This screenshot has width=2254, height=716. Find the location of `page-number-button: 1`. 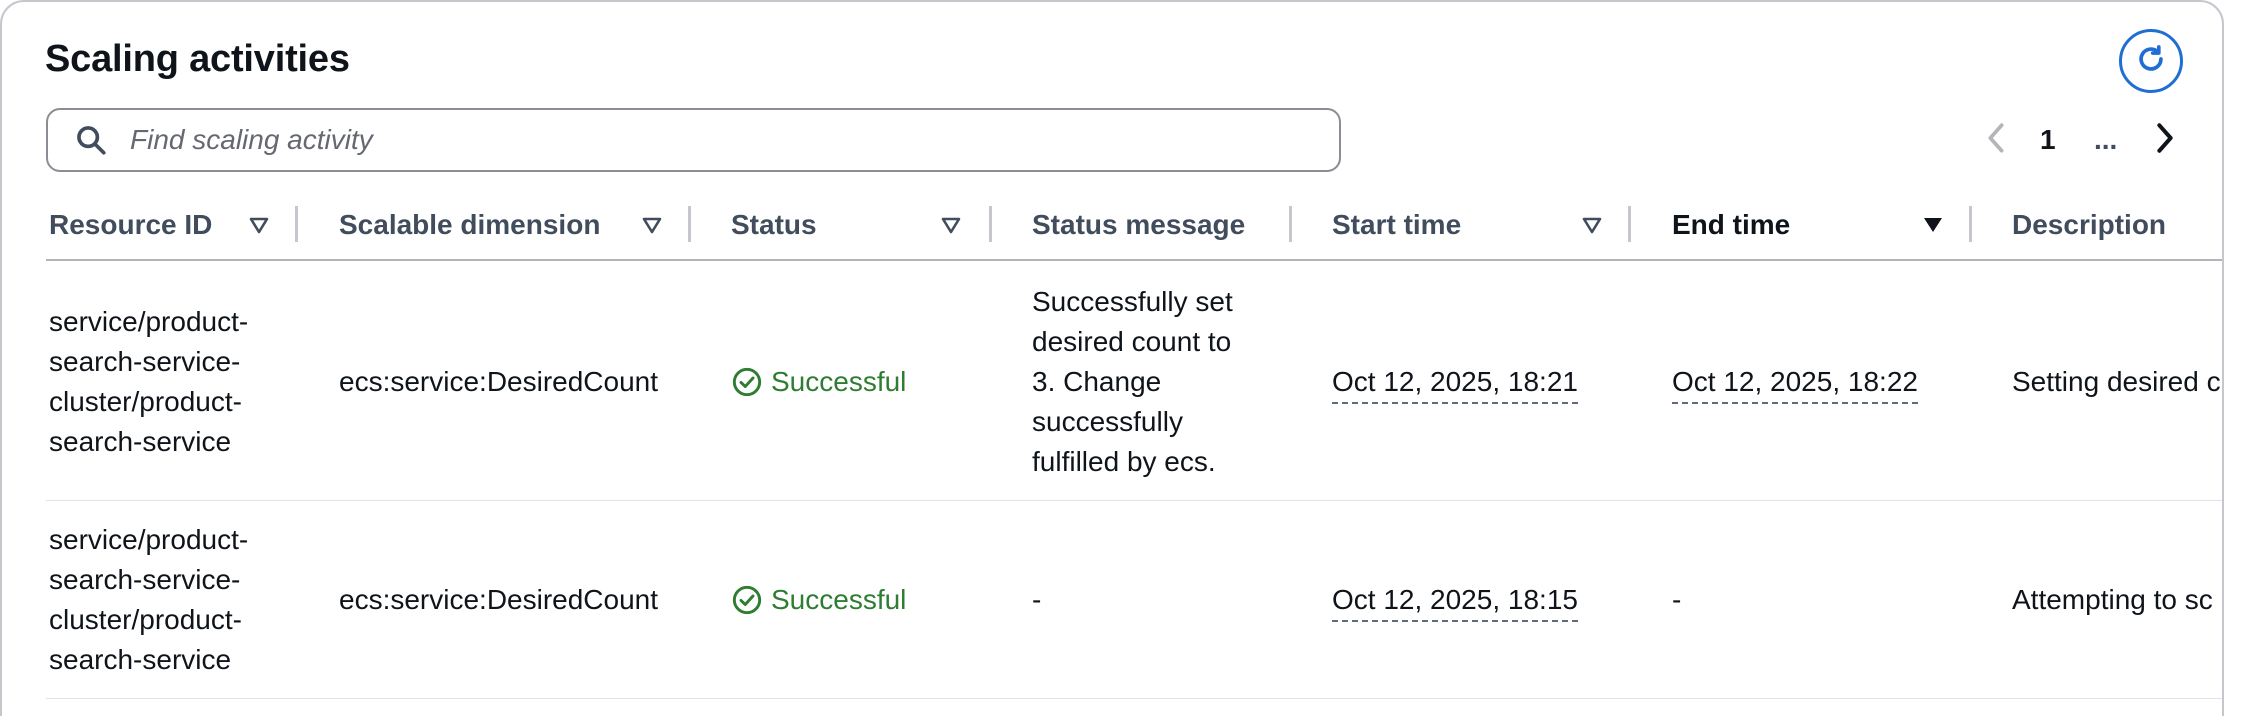

page-number-button: 1 is located at coordinates (2048, 140).